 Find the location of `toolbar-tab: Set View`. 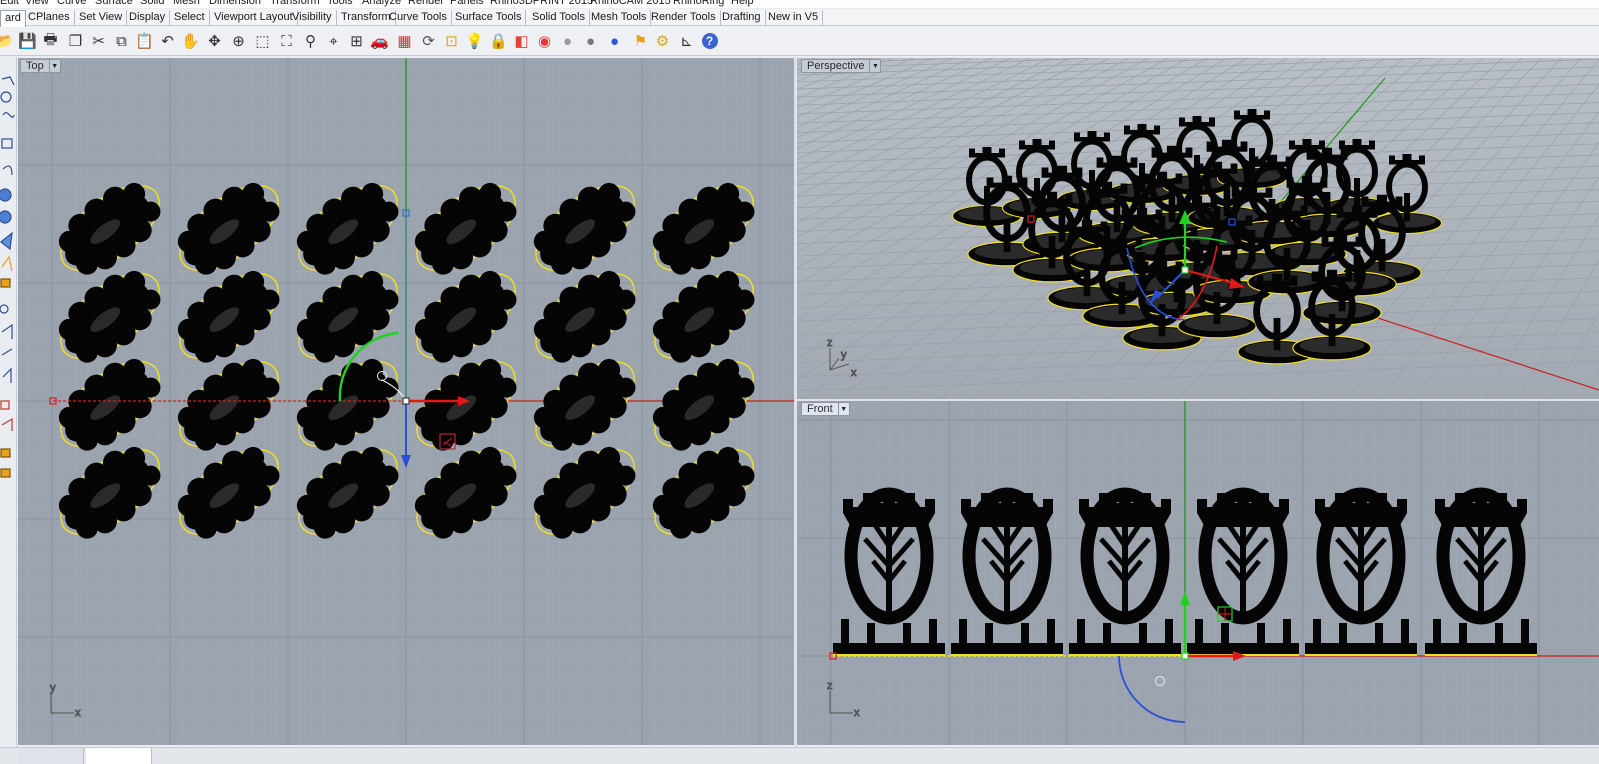

toolbar-tab: Set View is located at coordinates (101, 18).